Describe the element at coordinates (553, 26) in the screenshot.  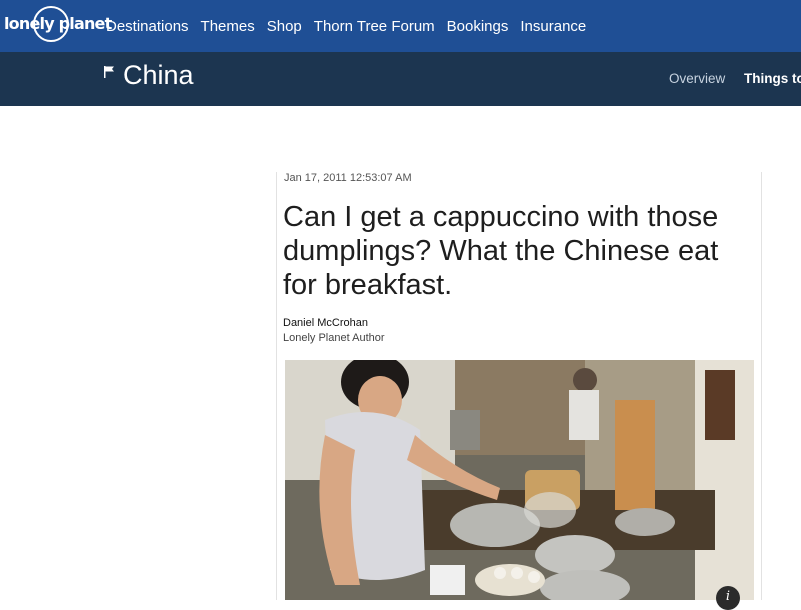
I see `nav-item-insurance: Insurance` at that location.